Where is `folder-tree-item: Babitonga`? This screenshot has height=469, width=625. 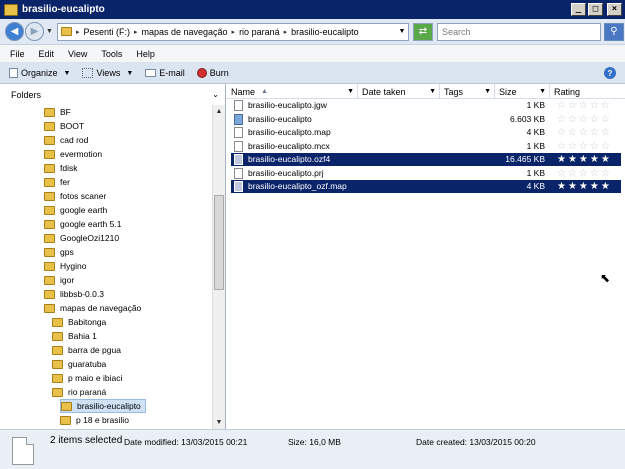 folder-tree-item: Babitonga is located at coordinates (79, 322).